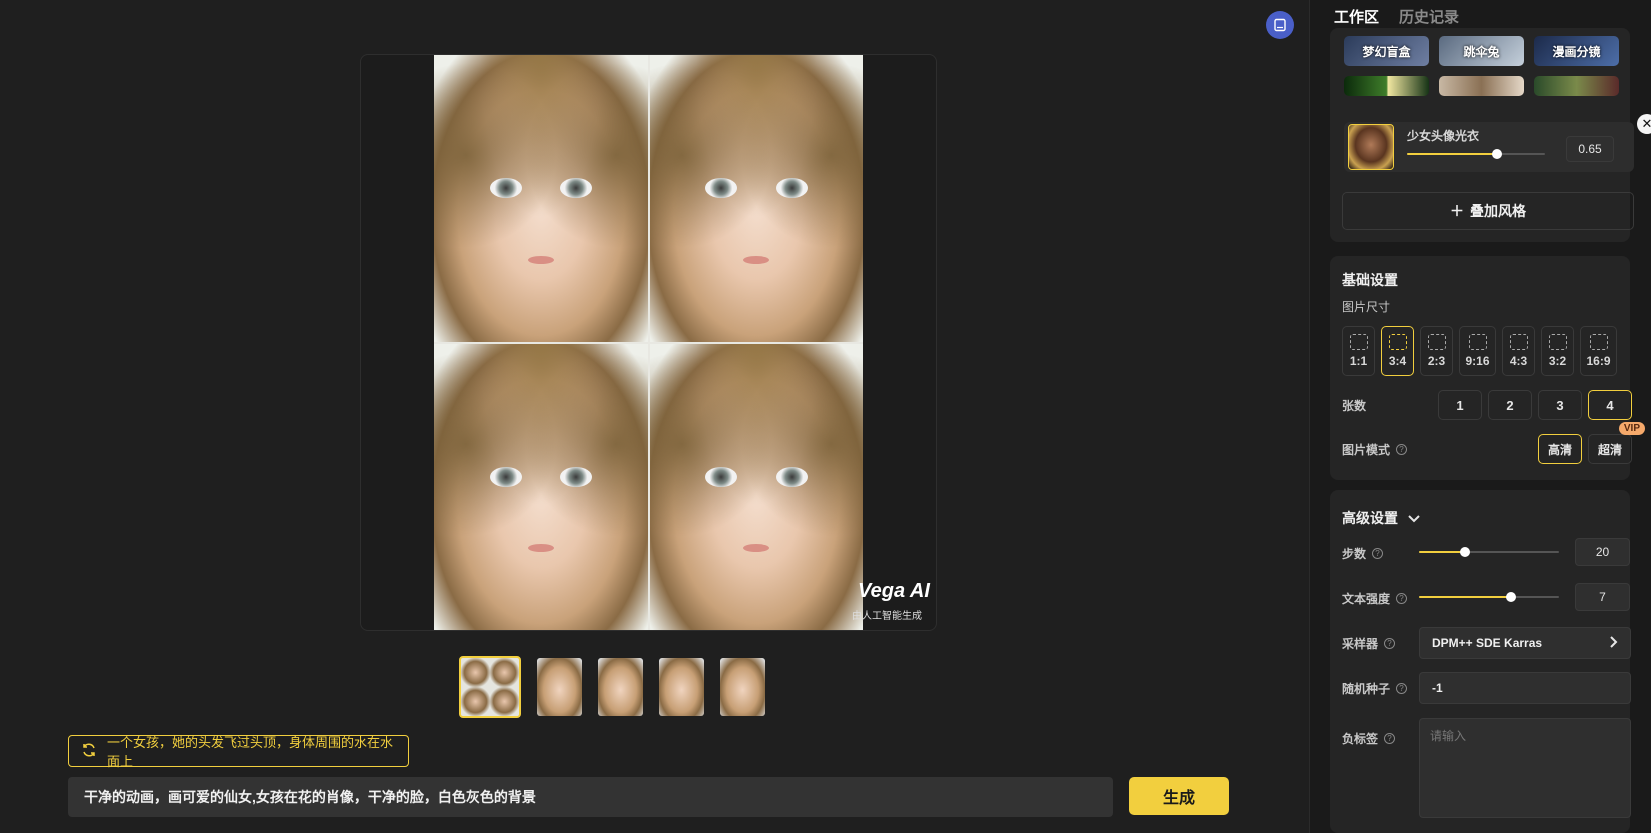 This screenshot has height=833, width=1651. I want to click on steps-slider, so click(1489, 552).